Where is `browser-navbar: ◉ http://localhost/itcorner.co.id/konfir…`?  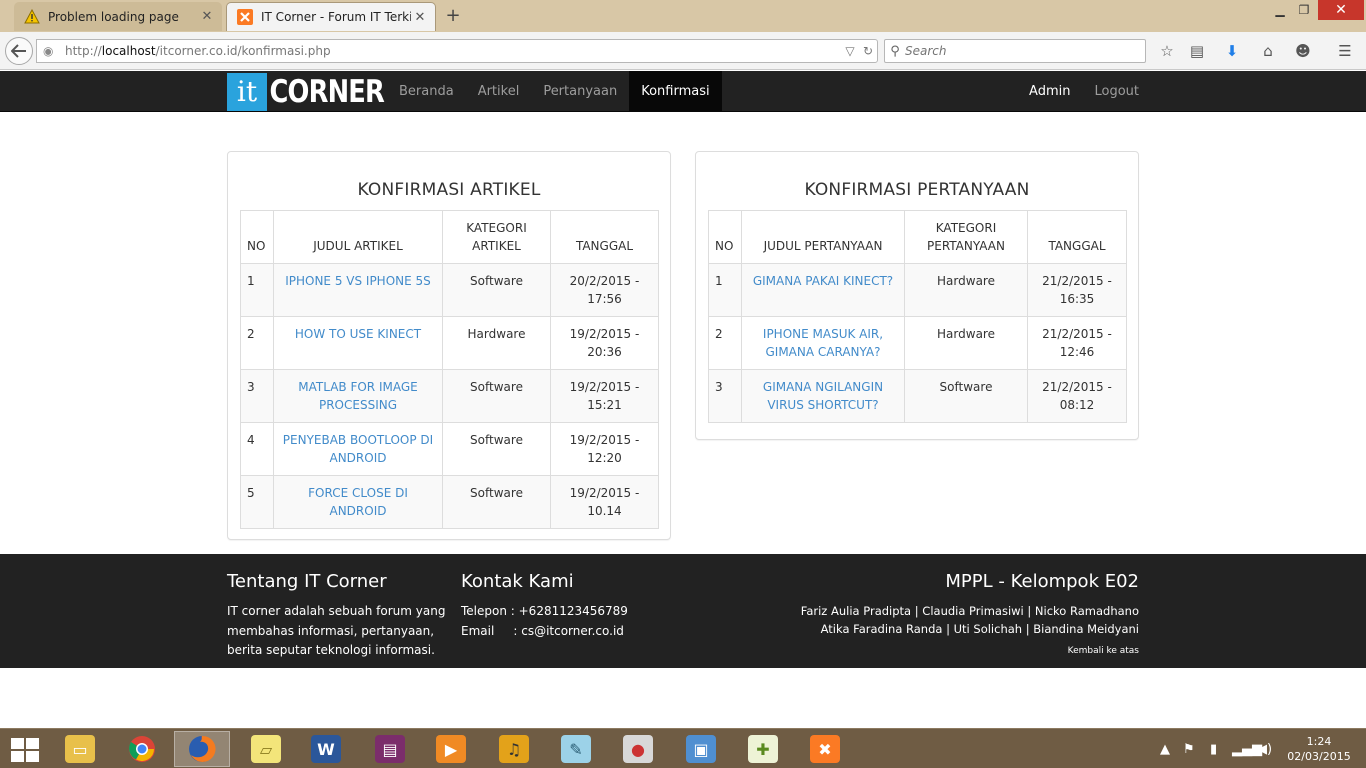 browser-navbar: ◉ http://localhost/itcorner.co.id/konfir… is located at coordinates (683, 51).